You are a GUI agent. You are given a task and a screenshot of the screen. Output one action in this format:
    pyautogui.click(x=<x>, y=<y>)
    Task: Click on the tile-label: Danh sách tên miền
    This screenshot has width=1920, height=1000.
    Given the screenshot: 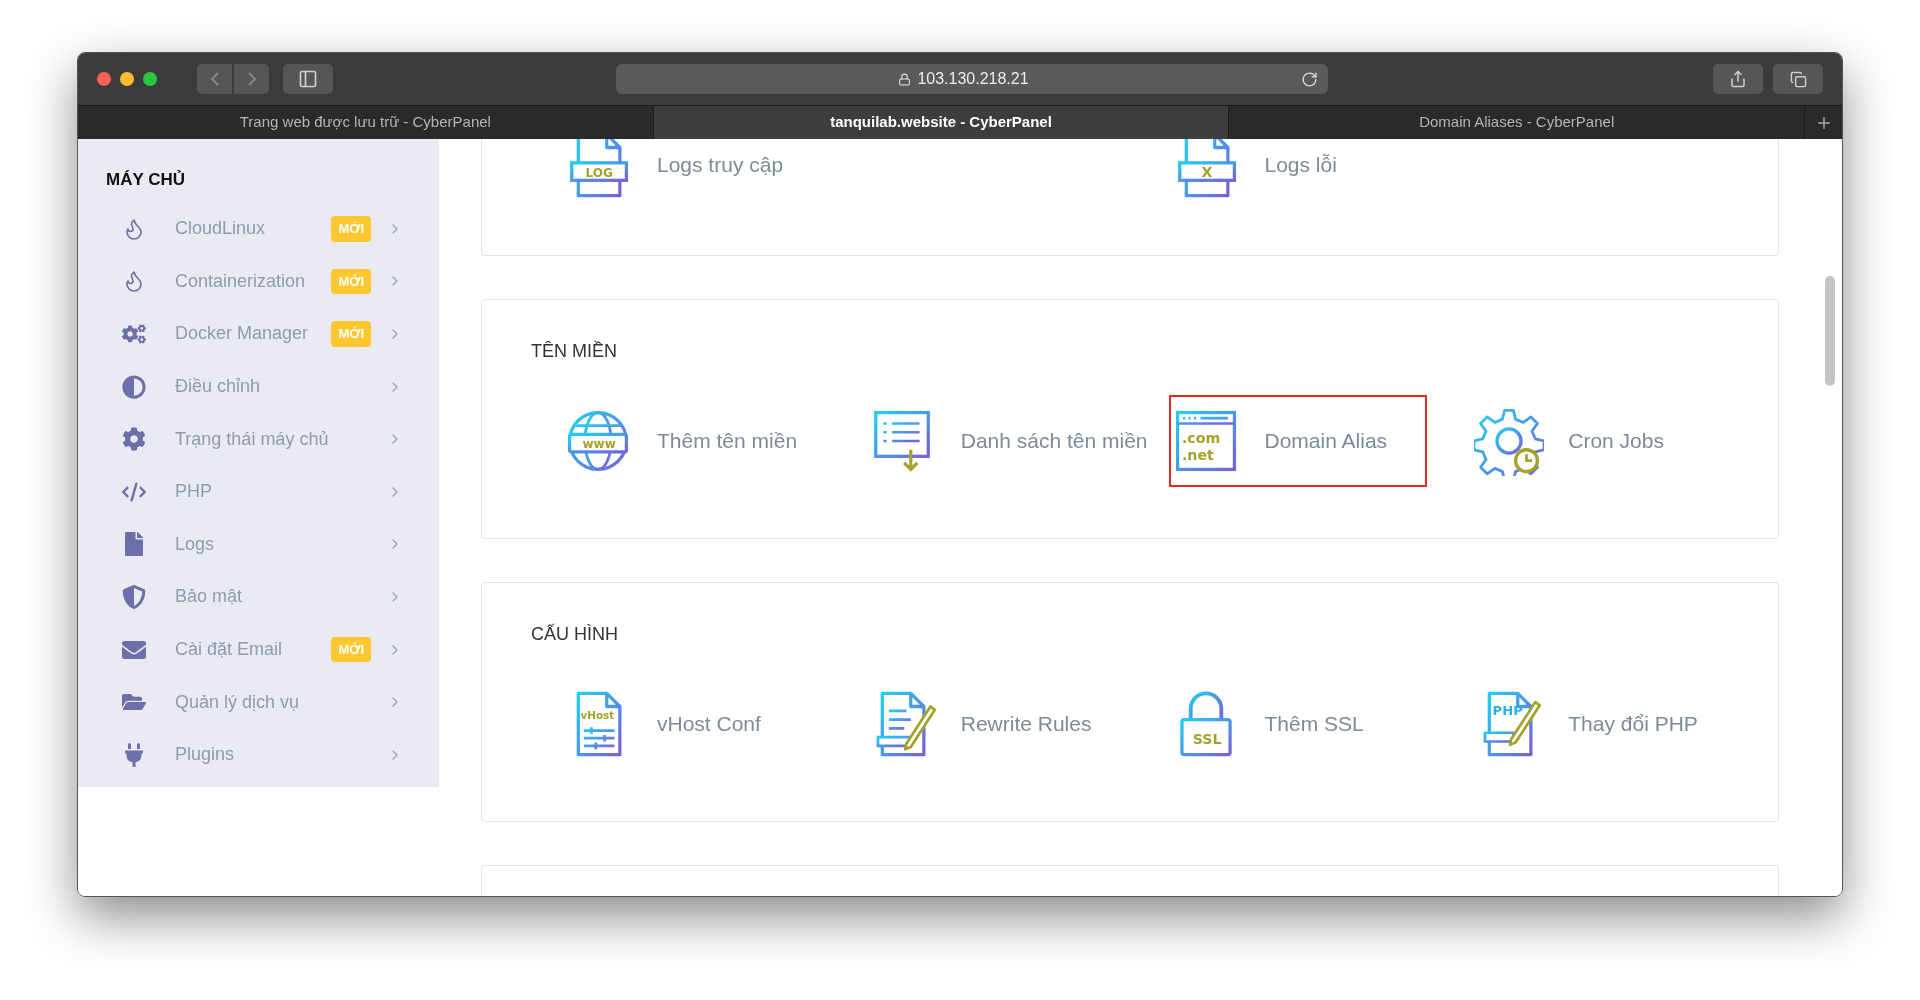 What is the action you would take?
    pyautogui.click(x=1054, y=441)
    